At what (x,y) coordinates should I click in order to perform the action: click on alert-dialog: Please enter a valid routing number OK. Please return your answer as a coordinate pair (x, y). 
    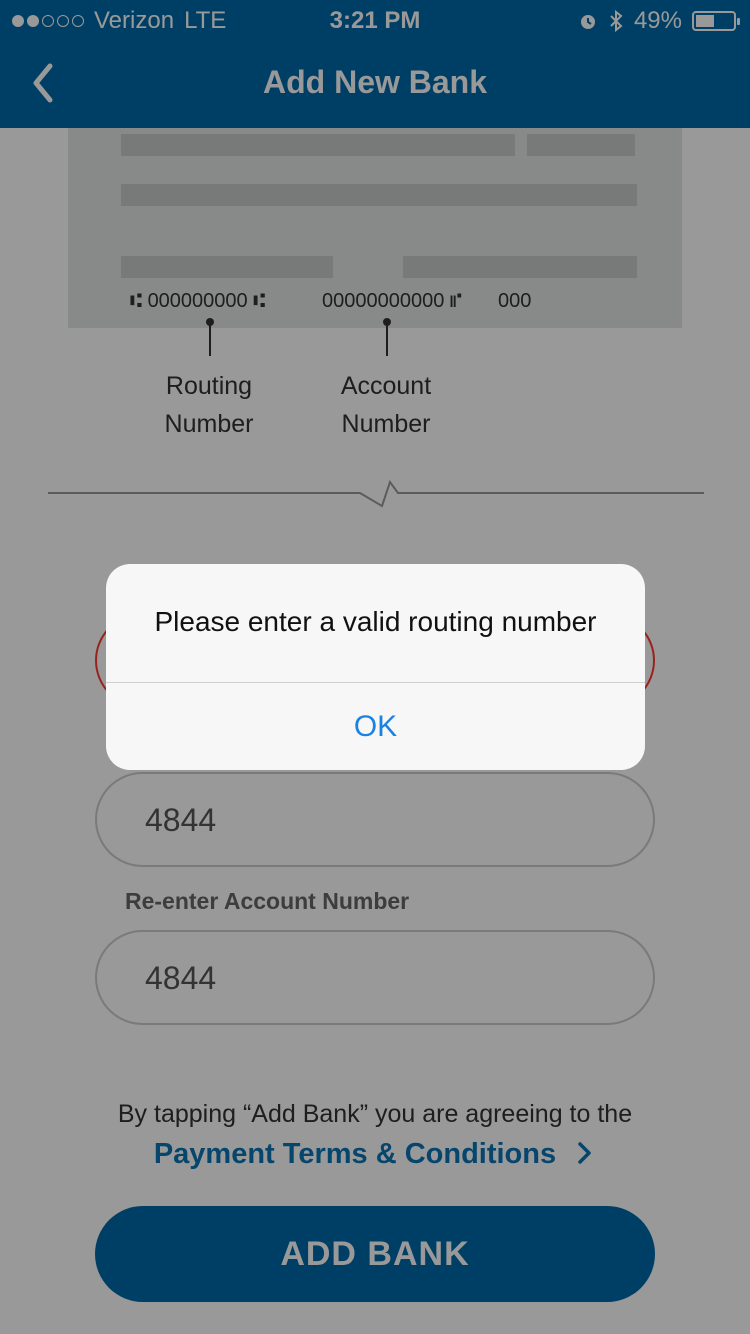
    Looking at the image, I should click on (375, 667).